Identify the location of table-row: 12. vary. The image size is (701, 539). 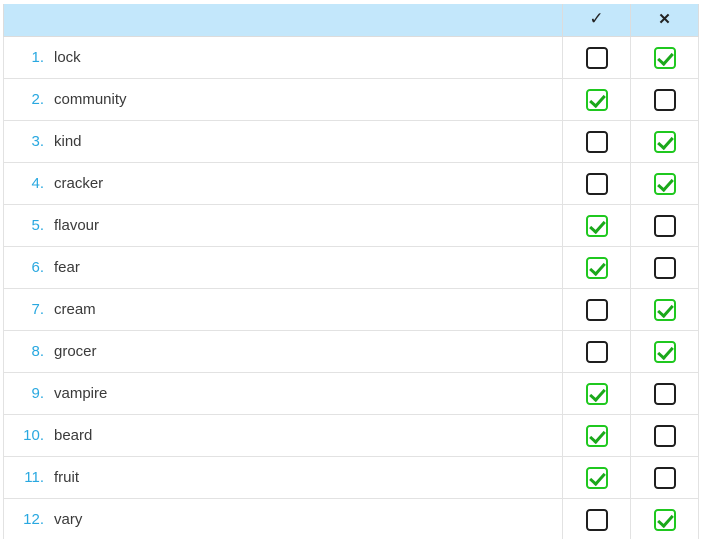
(351, 518).